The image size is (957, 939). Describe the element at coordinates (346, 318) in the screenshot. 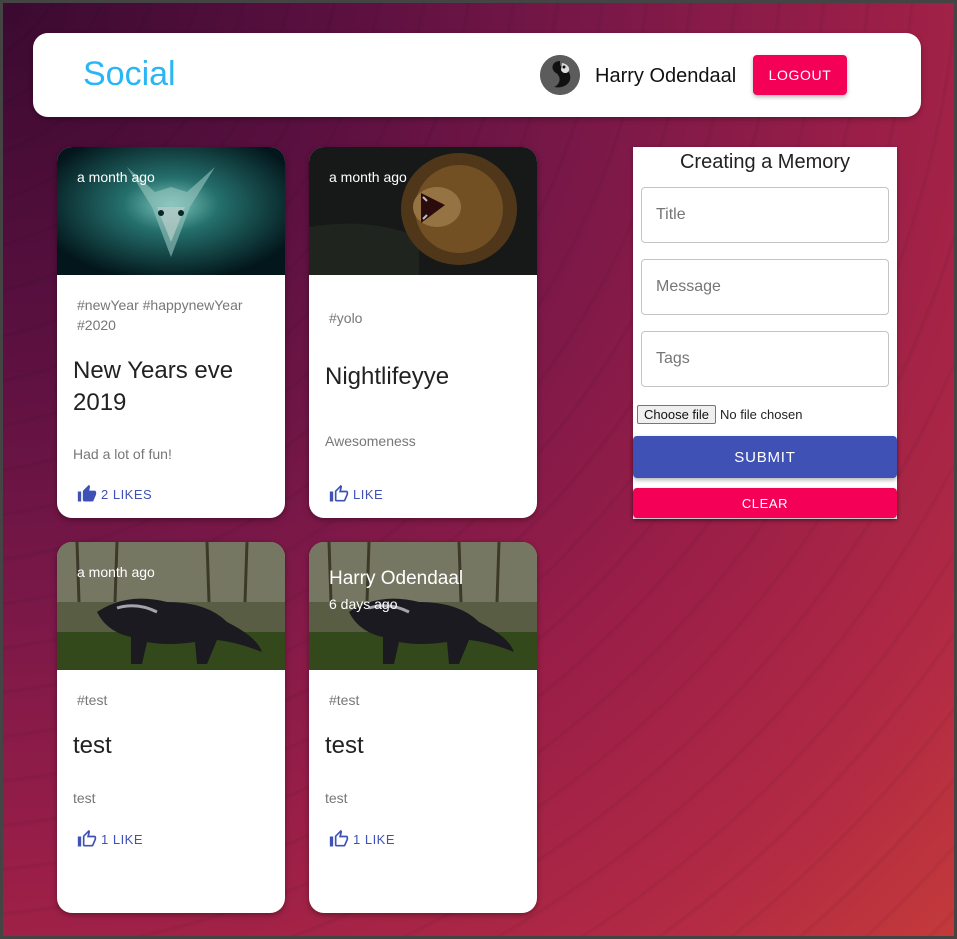

I see `post-tags: #yolo` at that location.